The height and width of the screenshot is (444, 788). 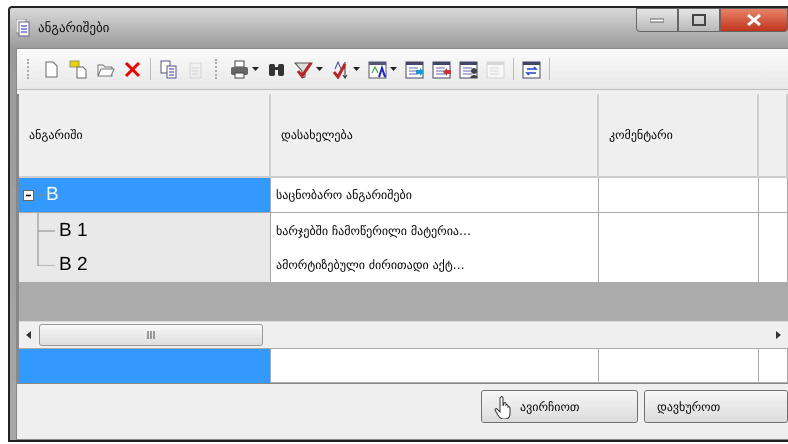 I want to click on account-text: B 2, so click(x=73, y=265).